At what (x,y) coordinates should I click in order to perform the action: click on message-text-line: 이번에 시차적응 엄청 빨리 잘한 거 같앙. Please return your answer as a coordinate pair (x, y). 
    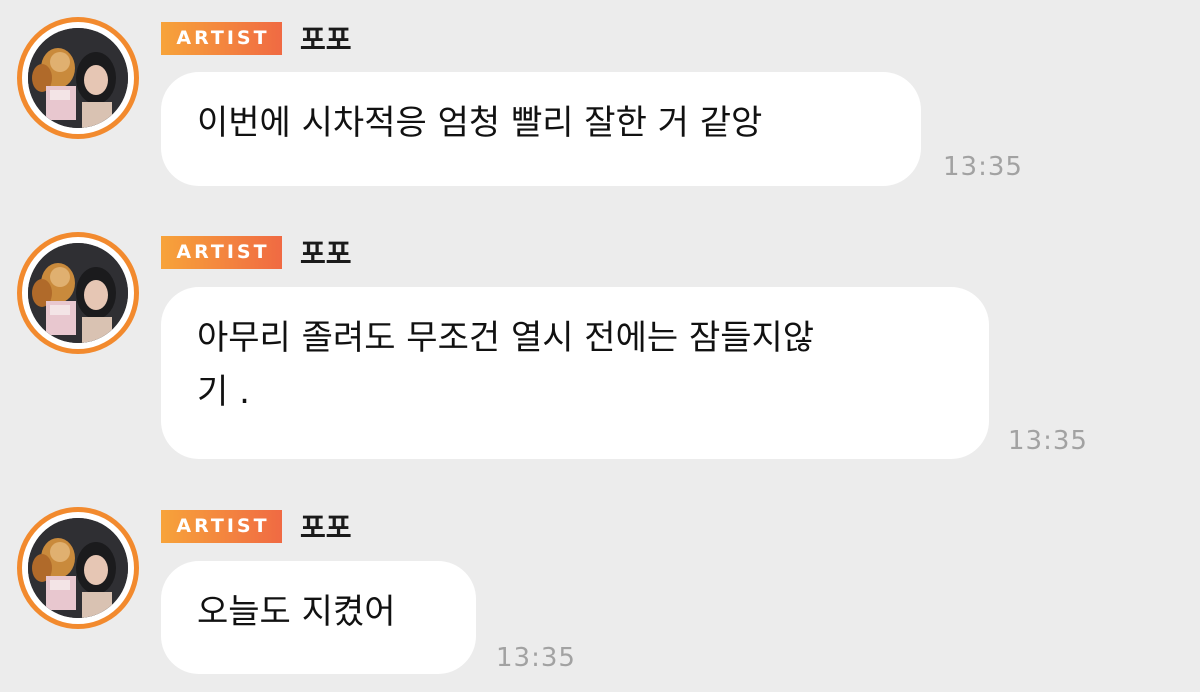
    Looking at the image, I should click on (480, 123).